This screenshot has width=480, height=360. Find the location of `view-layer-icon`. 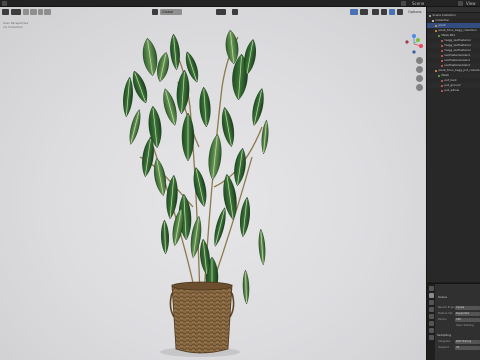

view-layer-icon is located at coordinates (460, 3).